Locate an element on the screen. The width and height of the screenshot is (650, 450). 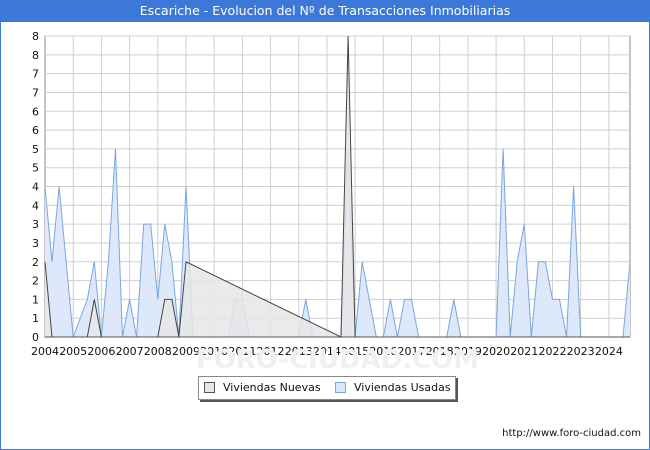
legend-swatch-used is located at coordinates (340, 387).